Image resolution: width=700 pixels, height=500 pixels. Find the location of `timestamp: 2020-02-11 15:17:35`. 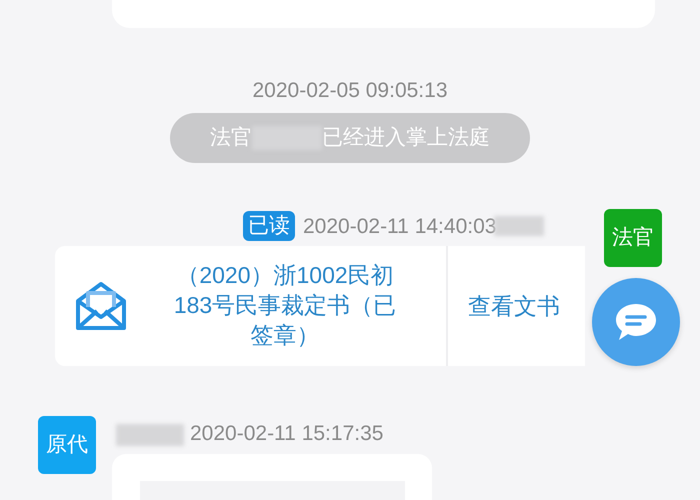

timestamp: 2020-02-11 15:17:35 is located at coordinates (287, 433).